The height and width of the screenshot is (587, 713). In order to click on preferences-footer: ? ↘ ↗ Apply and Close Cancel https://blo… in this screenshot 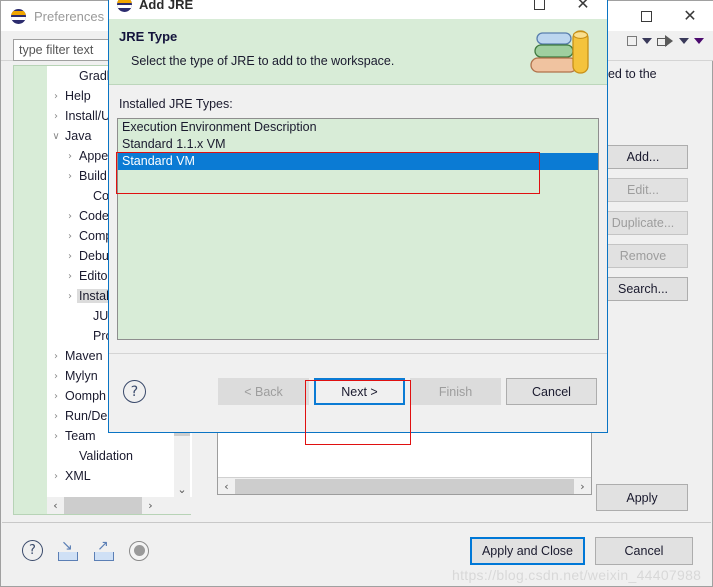, I will do `click(356, 553)`.